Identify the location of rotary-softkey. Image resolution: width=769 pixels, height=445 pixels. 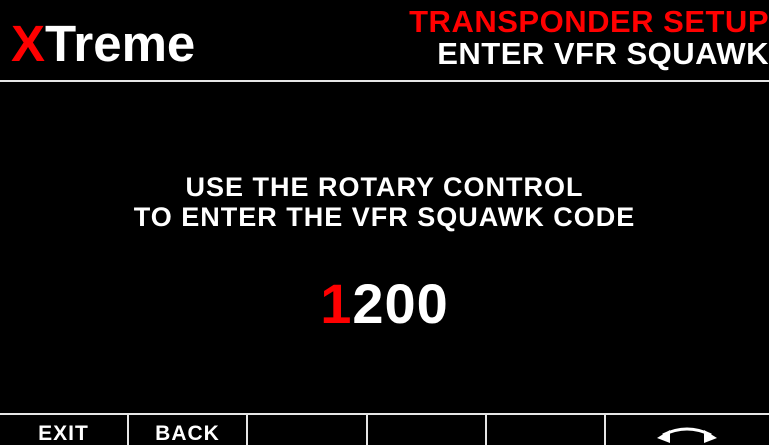
(687, 430).